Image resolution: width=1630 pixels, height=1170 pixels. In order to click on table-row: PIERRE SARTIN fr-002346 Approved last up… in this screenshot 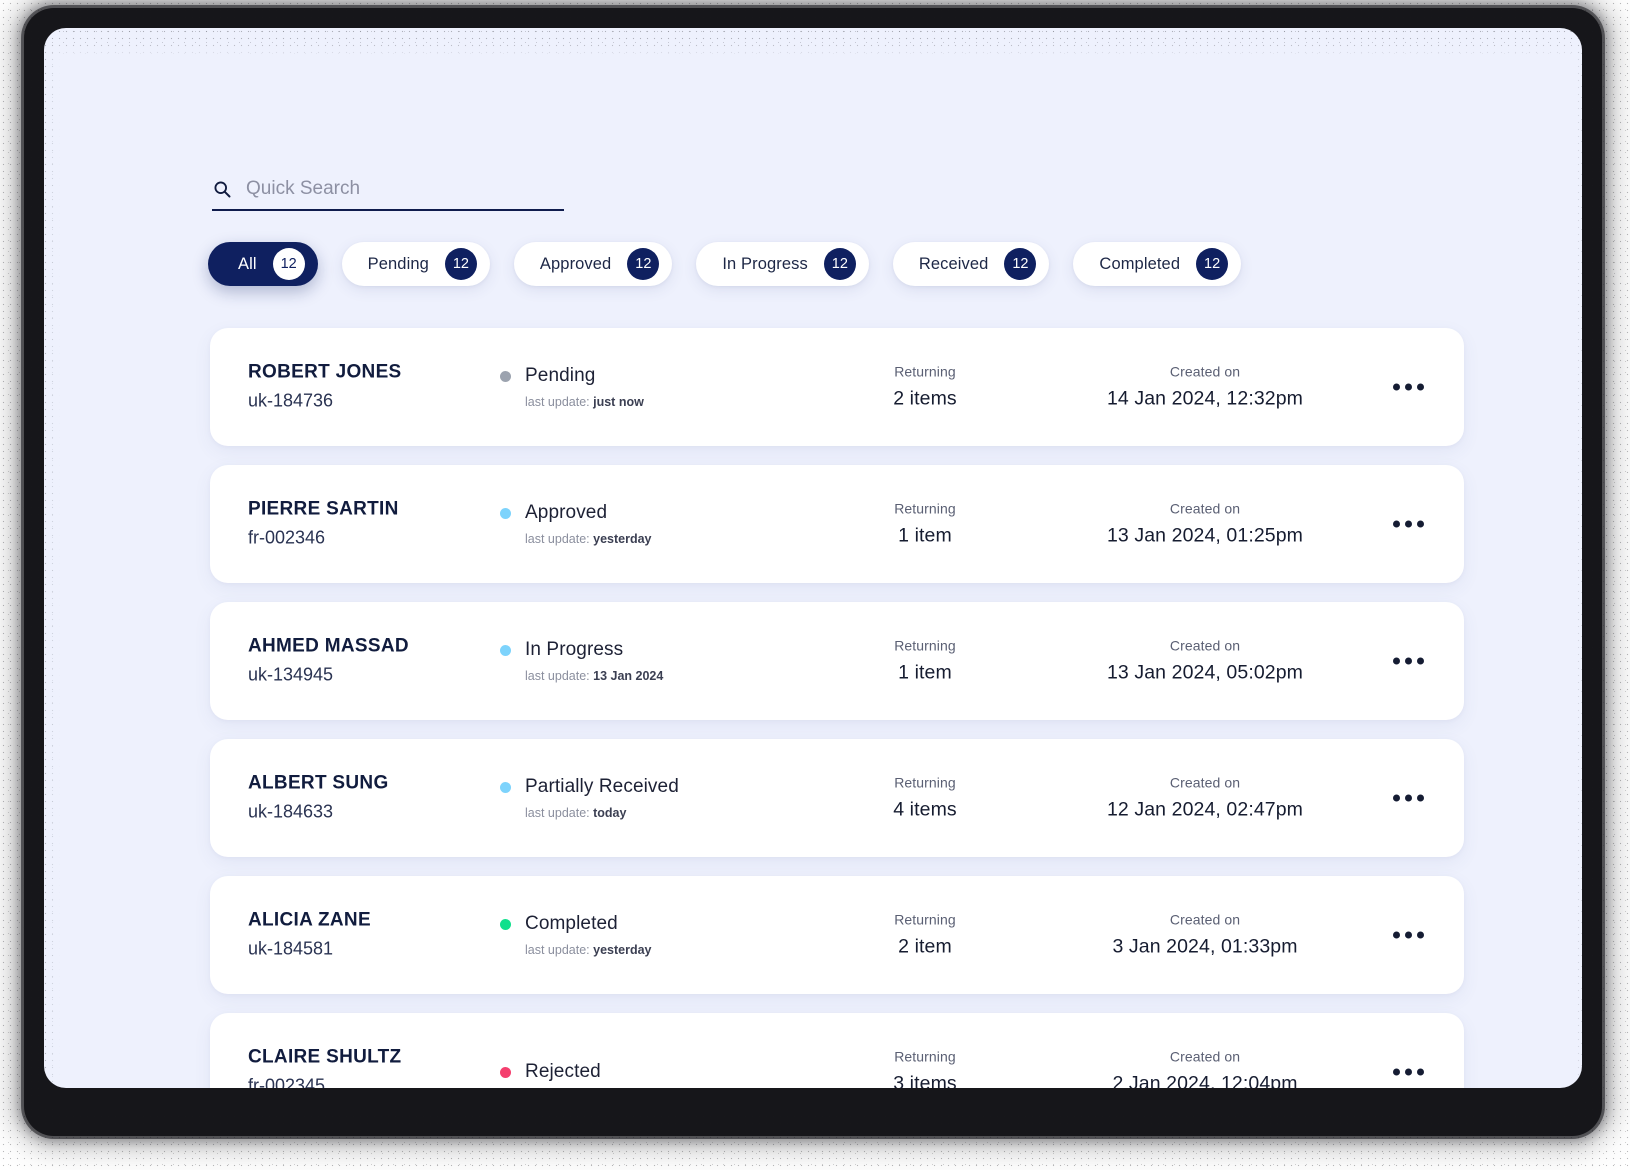, I will do `click(837, 524)`.